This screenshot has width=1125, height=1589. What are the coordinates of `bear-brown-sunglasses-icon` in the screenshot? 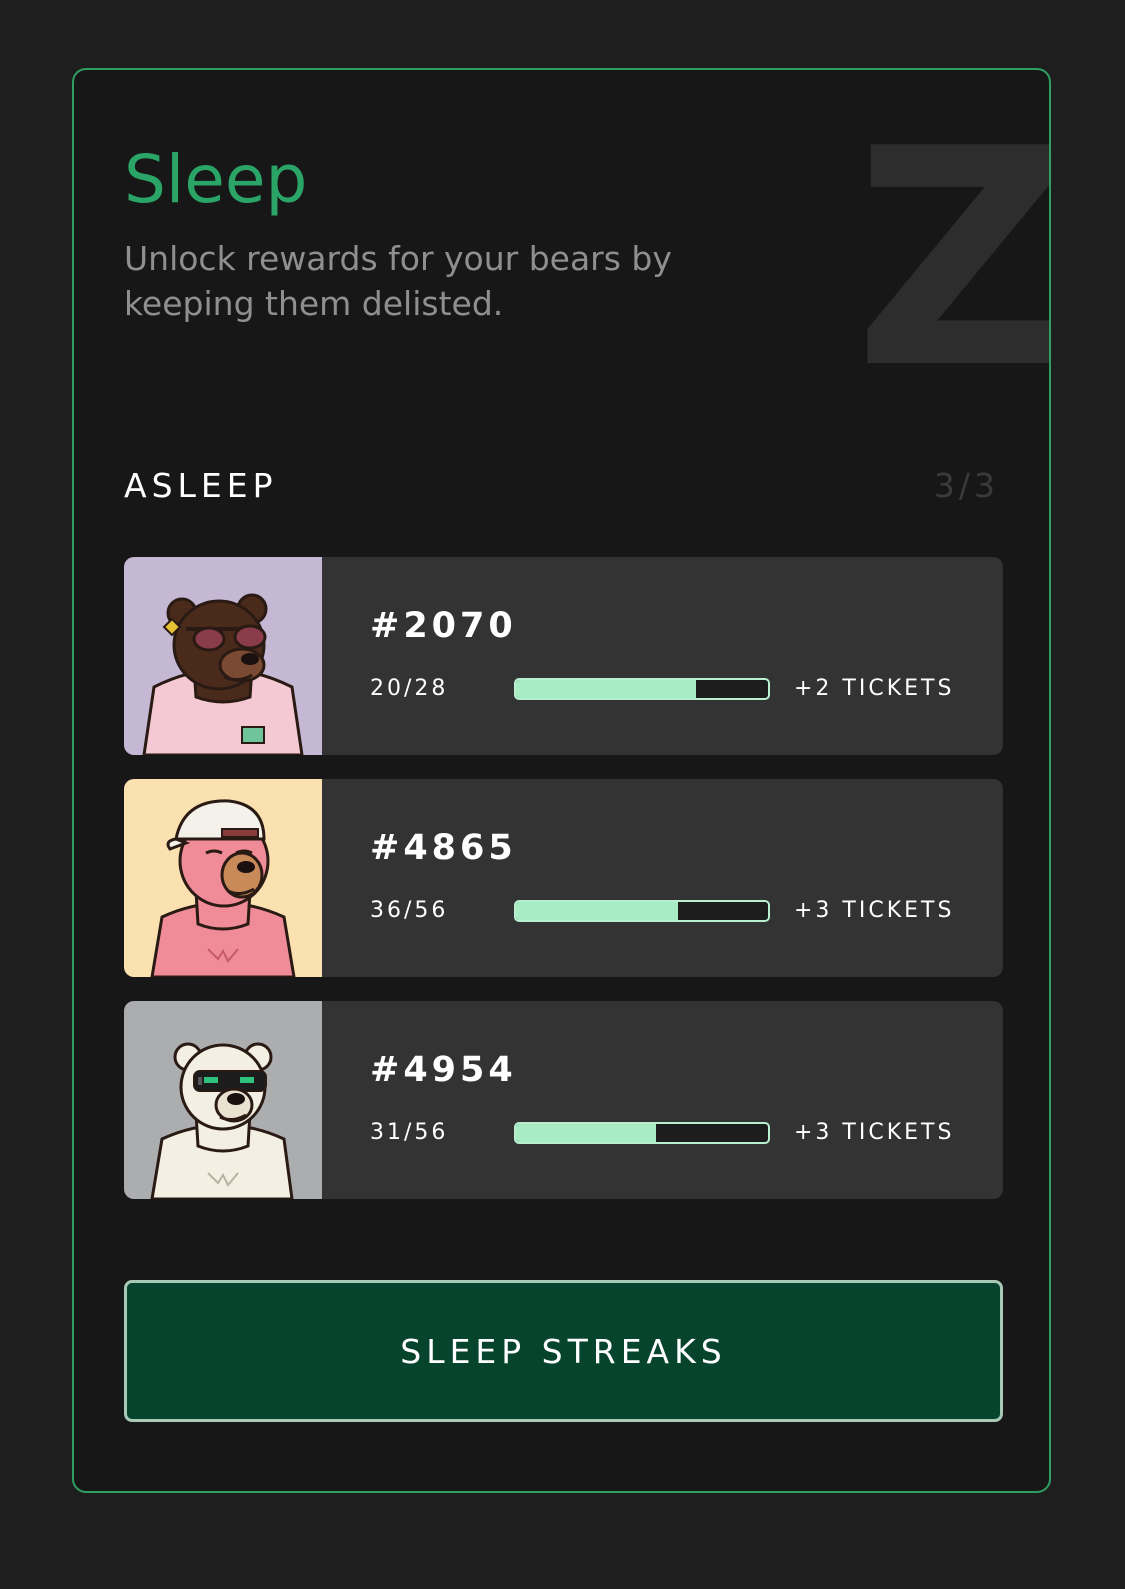 It's located at (223, 656).